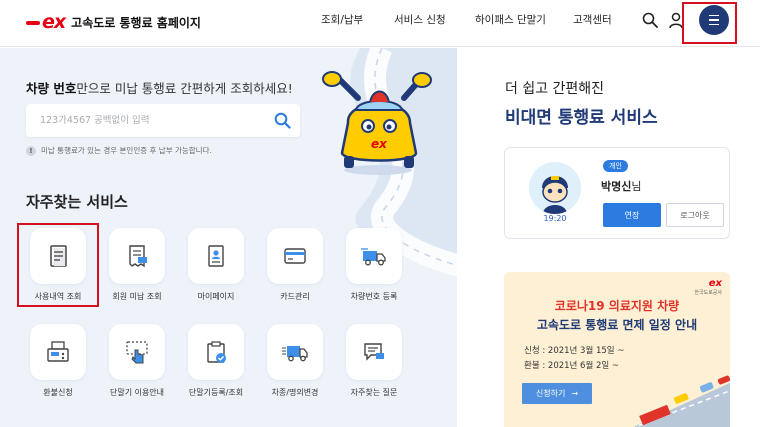 Image resolution: width=760 pixels, height=427 pixels. Describe the element at coordinates (137, 296) in the screenshot. I see `service-label: 회원 미납 조회` at that location.